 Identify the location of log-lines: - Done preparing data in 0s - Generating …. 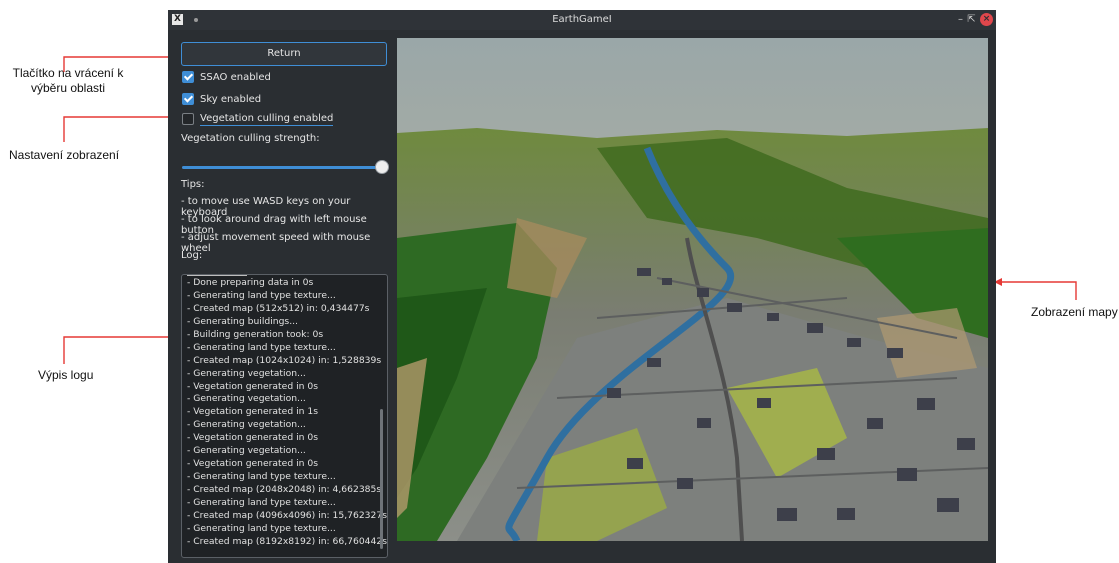
(287, 413).